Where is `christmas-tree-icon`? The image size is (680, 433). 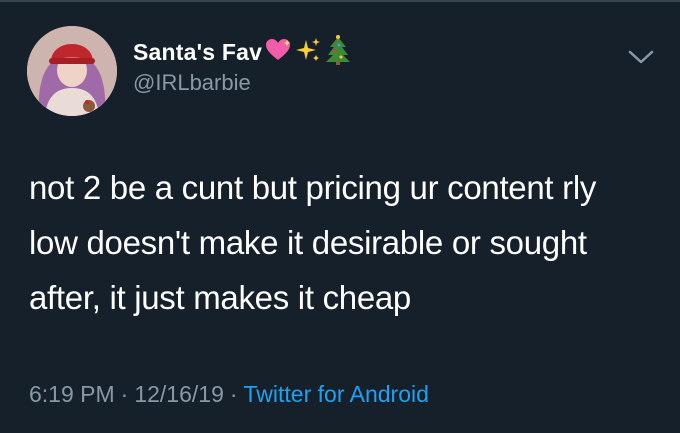
christmas-tree-icon is located at coordinates (338, 52).